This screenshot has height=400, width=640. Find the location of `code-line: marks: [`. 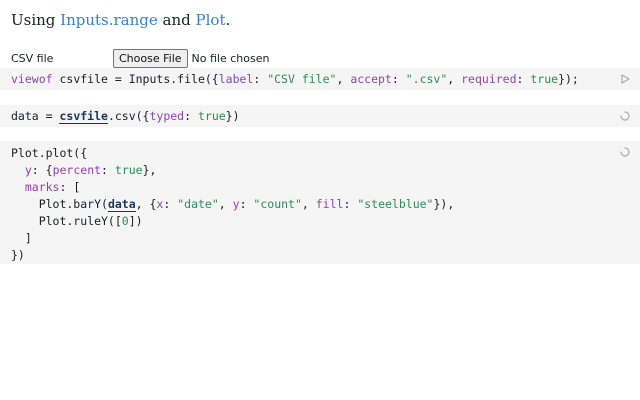

code-line: marks: [ is located at coordinates (45, 187).